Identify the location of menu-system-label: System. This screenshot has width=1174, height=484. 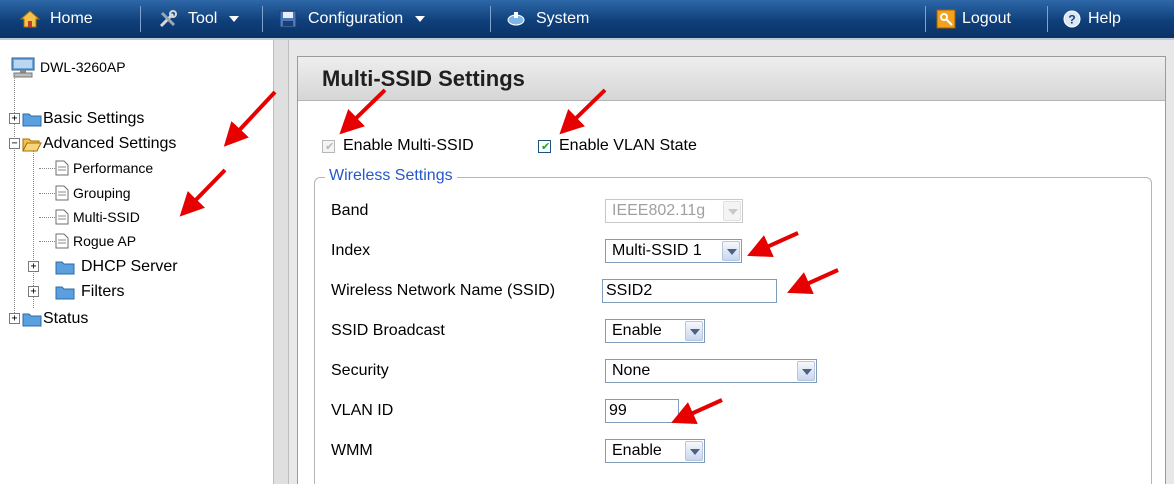
(563, 18).